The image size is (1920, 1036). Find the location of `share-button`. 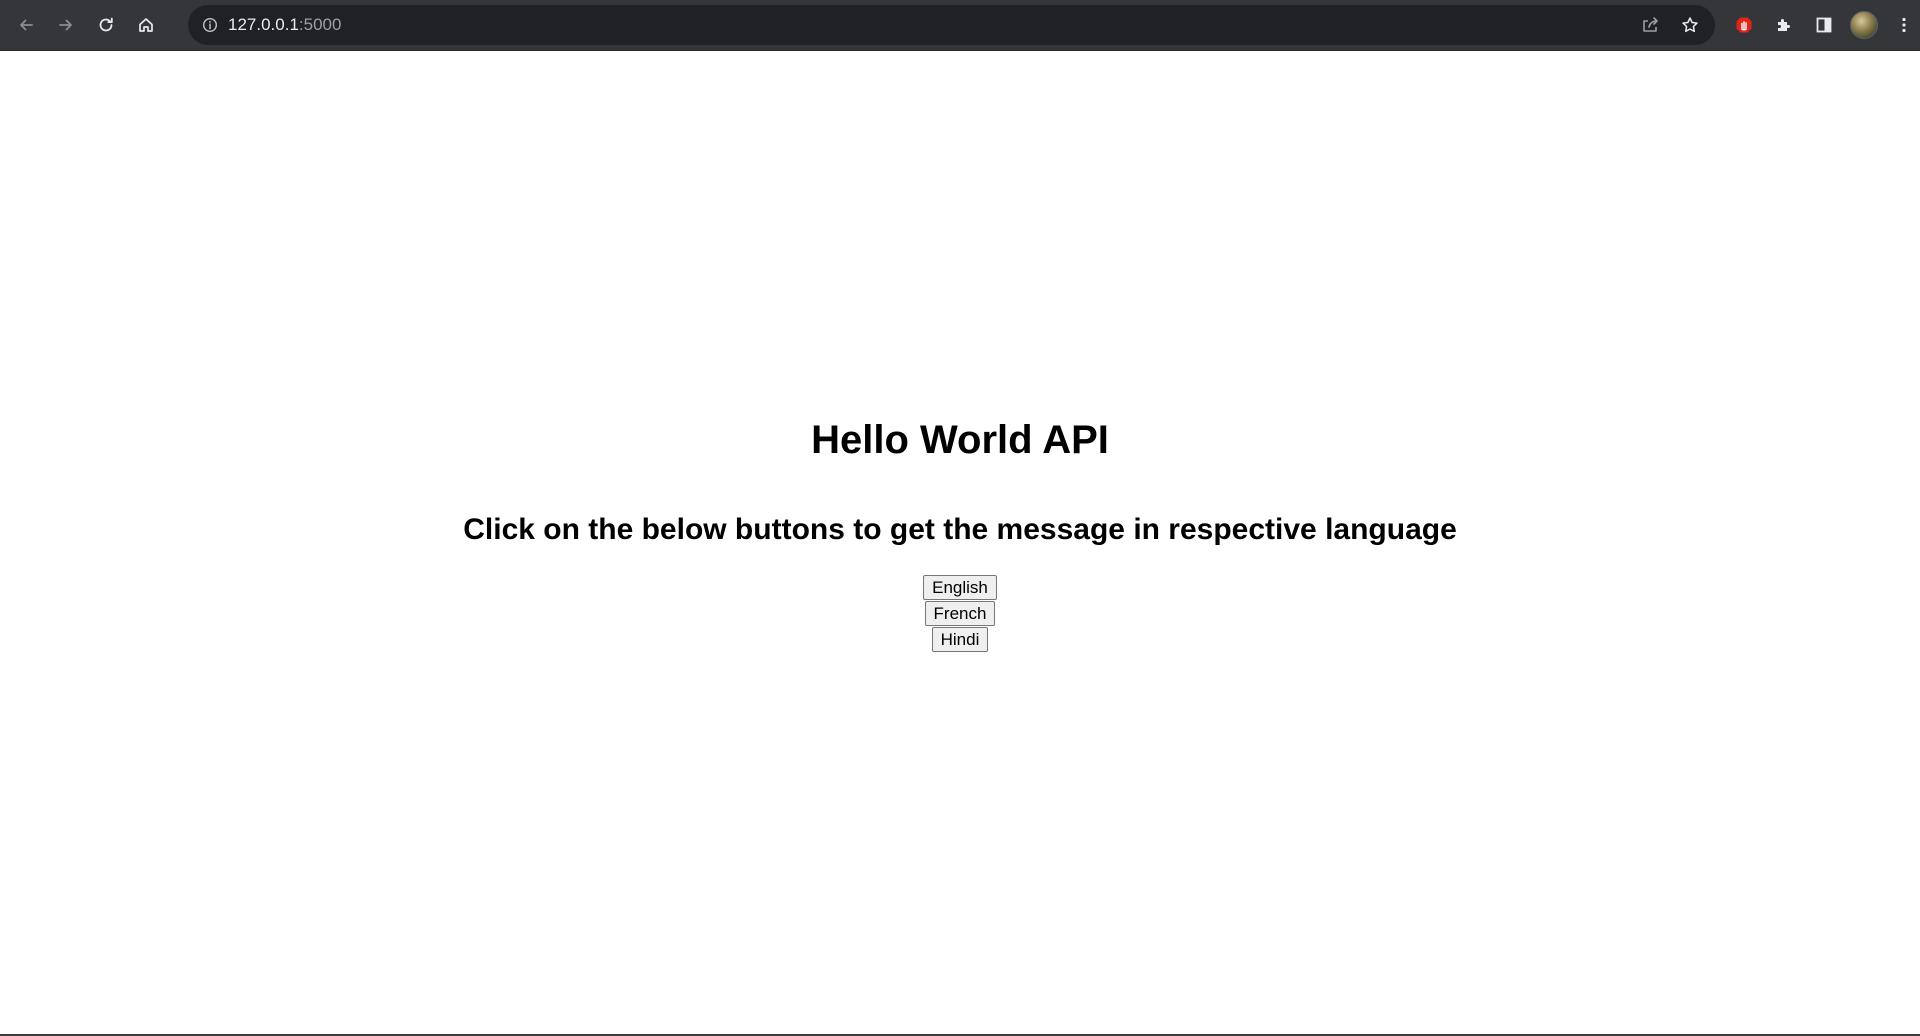

share-button is located at coordinates (1650, 25).